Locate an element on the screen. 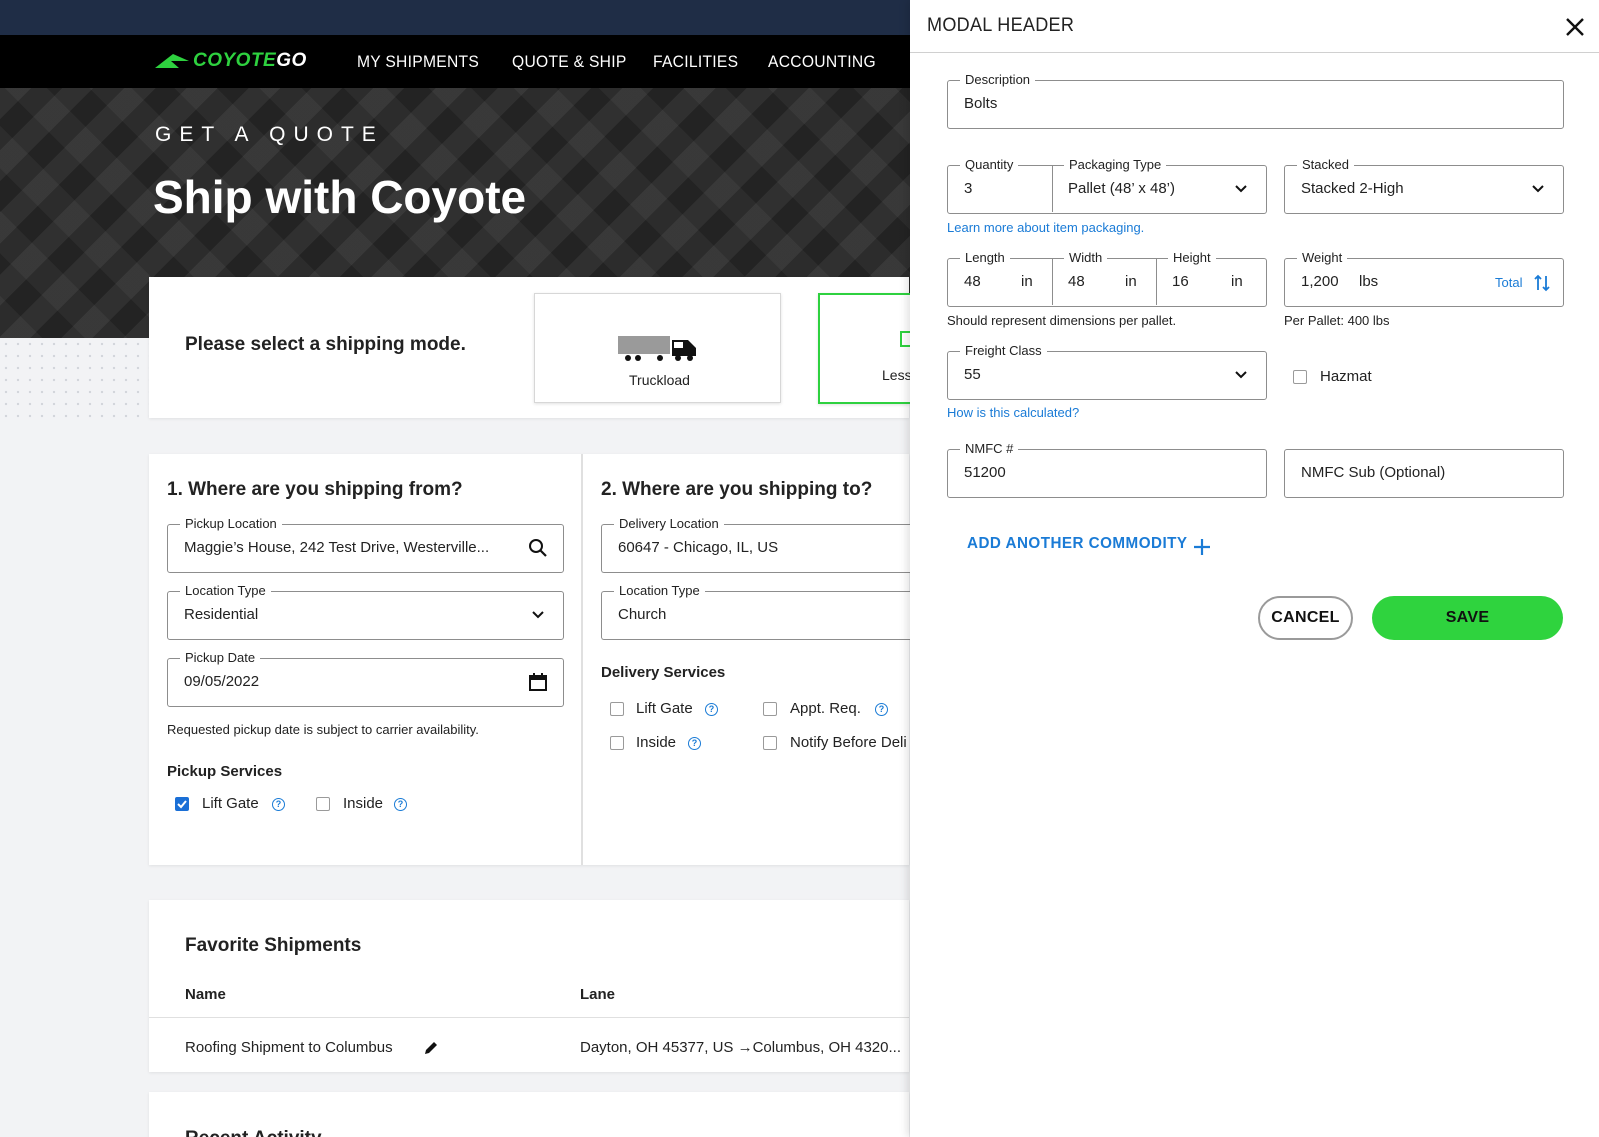 The height and width of the screenshot is (1137, 1599). weight-value: 1,200 is located at coordinates (1320, 281).